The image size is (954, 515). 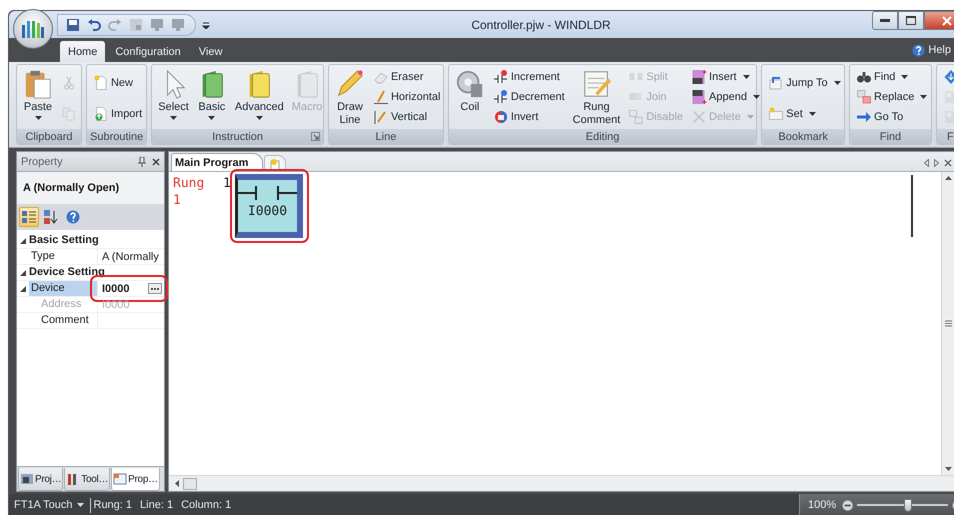 What do you see at coordinates (776, 114) in the screenshot?
I see `bookmark-set-icon` at bounding box center [776, 114].